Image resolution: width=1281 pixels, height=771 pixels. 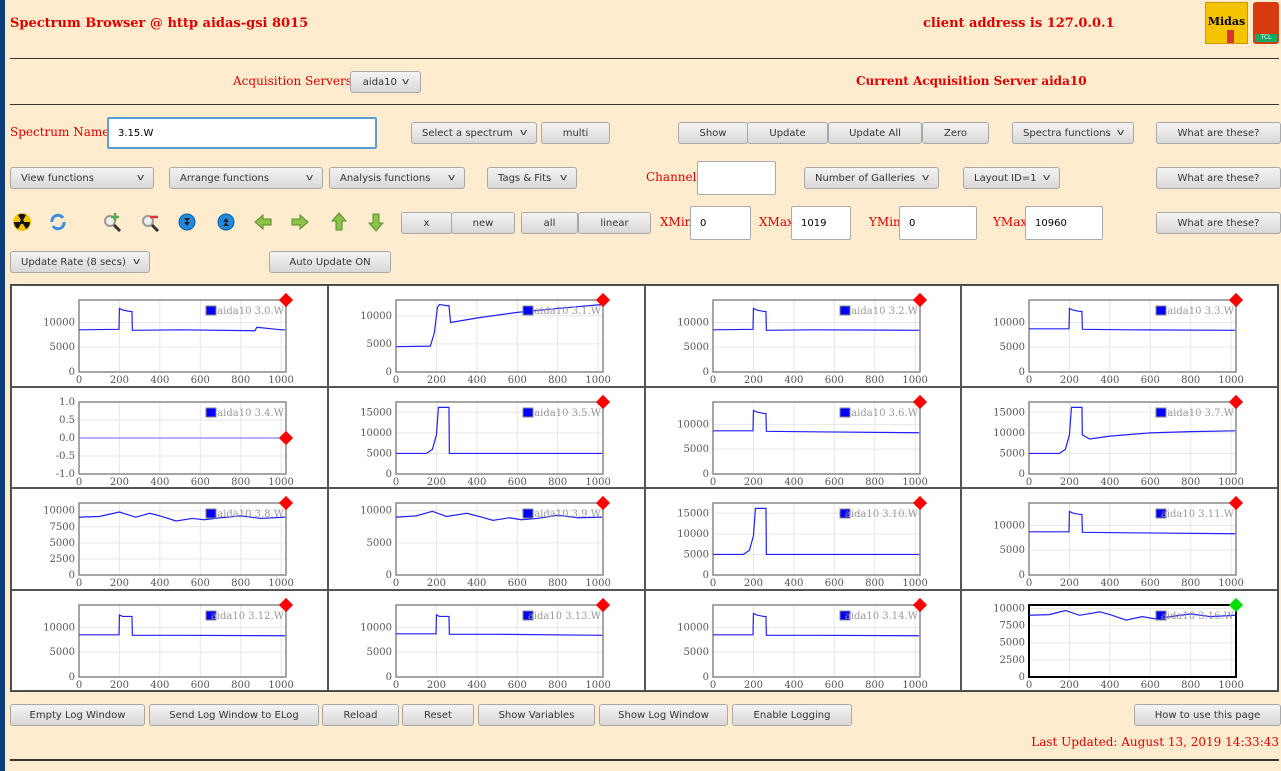 I want to click on enable-logging-button: Enable Logging, so click(x=792, y=715).